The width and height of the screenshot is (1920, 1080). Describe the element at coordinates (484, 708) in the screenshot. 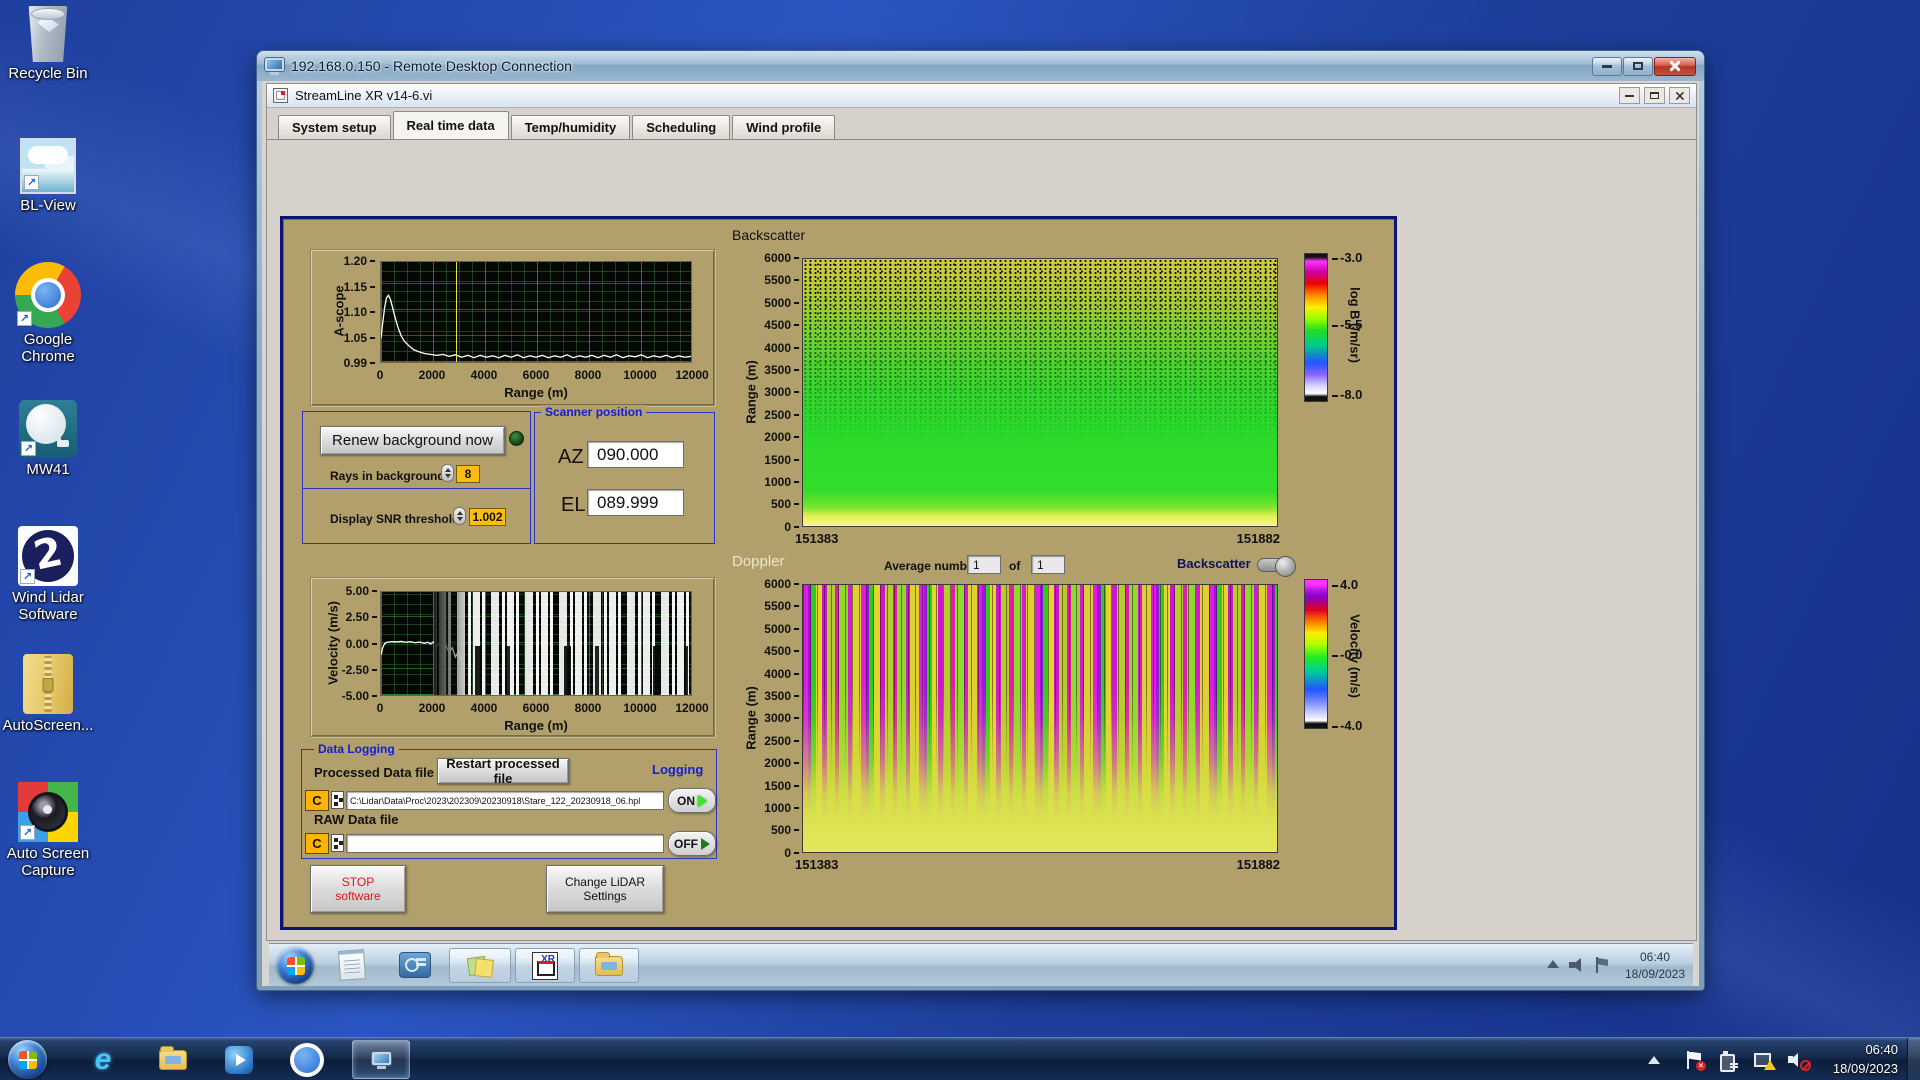

I see `x-tick: 4000` at that location.